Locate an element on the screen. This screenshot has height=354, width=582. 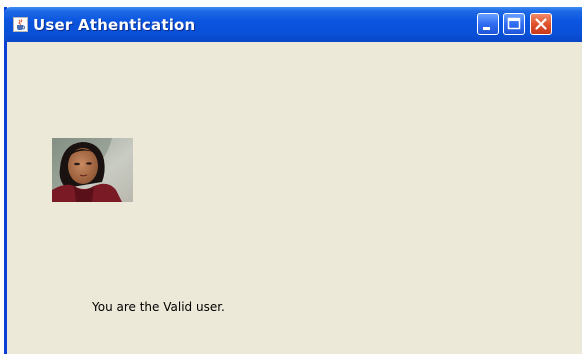
minimize-icon is located at coordinates (486, 28).